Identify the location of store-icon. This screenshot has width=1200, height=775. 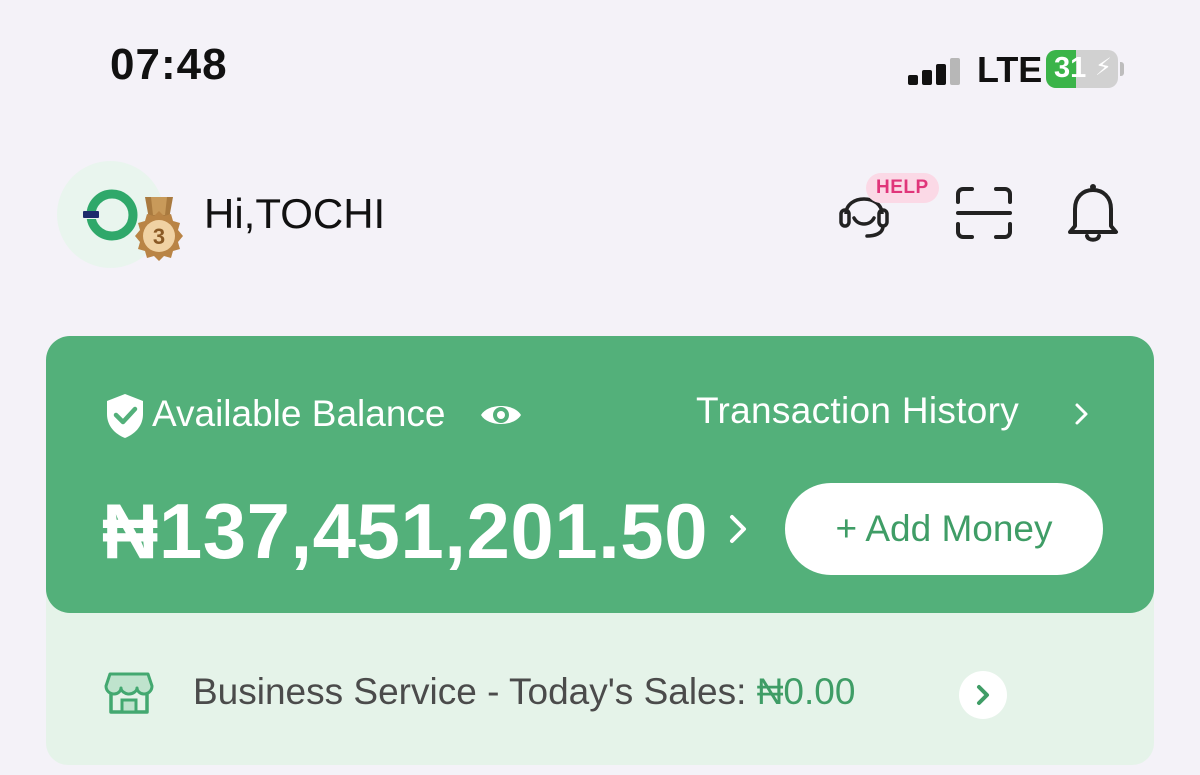
(129, 693).